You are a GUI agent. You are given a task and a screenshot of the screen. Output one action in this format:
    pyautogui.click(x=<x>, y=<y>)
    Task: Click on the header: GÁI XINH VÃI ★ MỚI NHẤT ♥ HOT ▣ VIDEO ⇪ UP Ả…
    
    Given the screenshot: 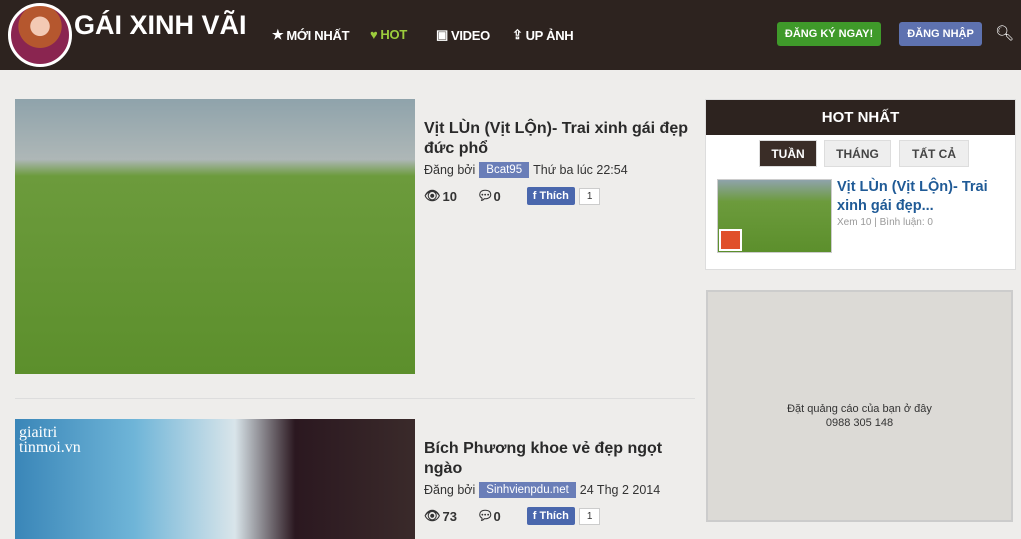 What is the action you would take?
    pyautogui.click(x=510, y=35)
    